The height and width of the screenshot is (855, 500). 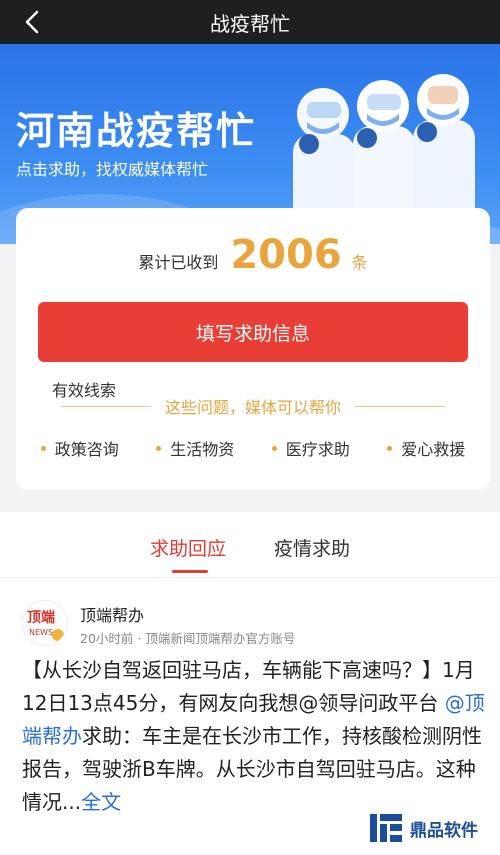 I want to click on top-bar: 战疫帮忙, so click(x=250, y=22).